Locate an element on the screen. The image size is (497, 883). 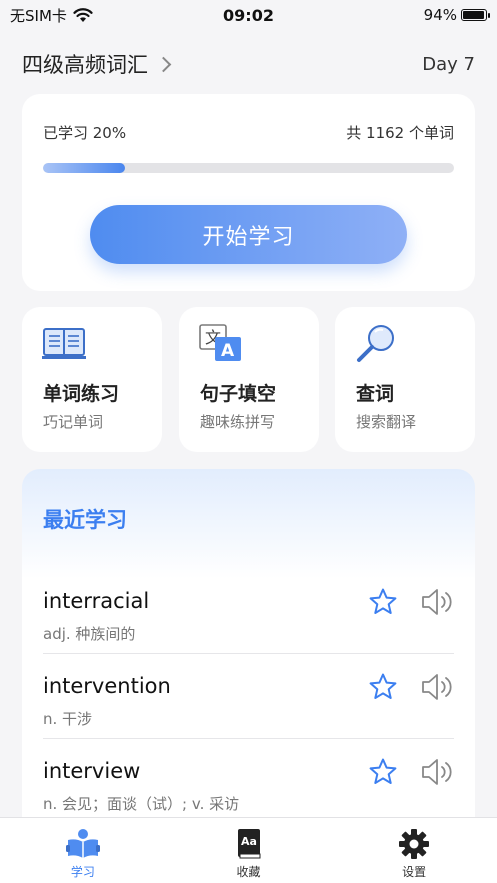
translate-icon: 文 A is located at coordinates (220, 342).